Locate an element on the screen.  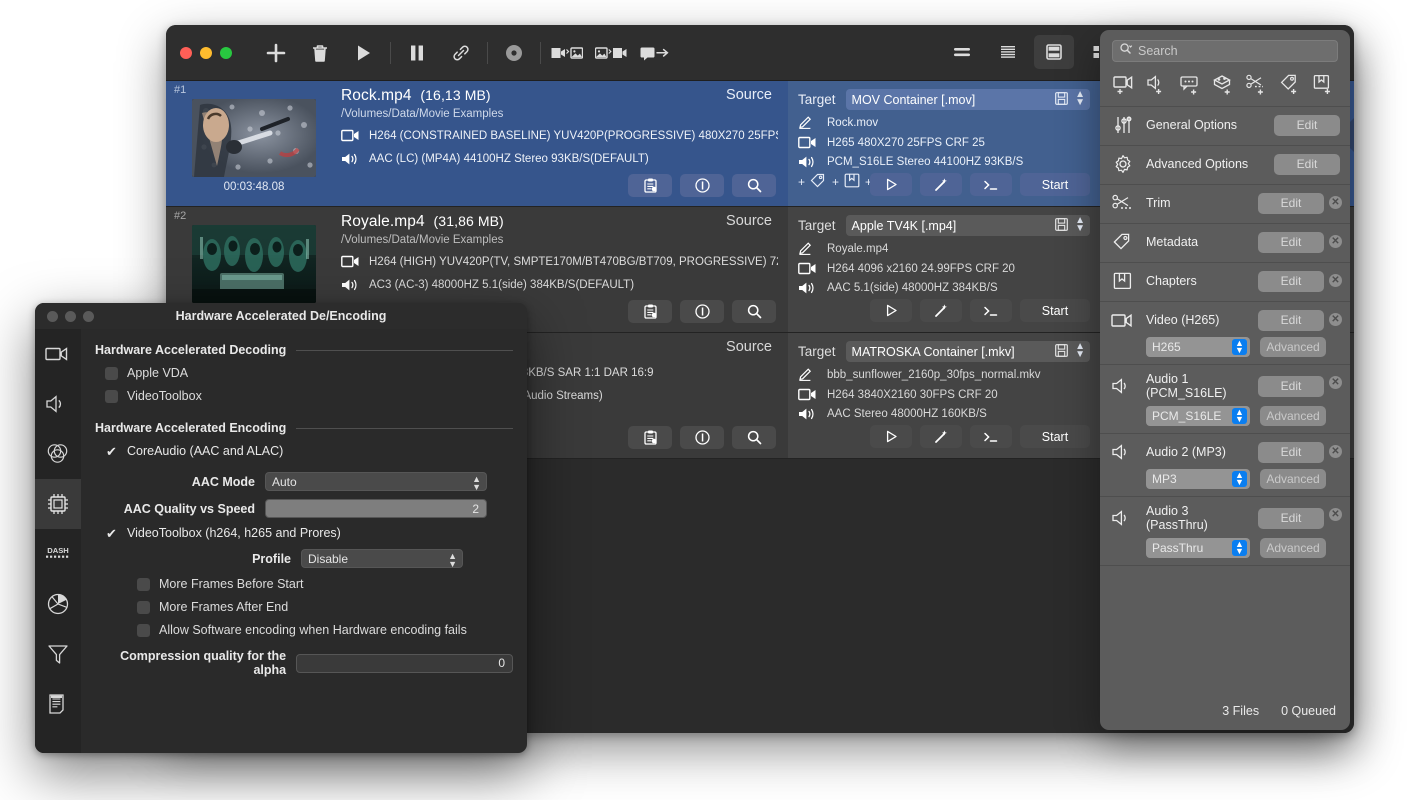
delete-button is located at coordinates (320, 53).